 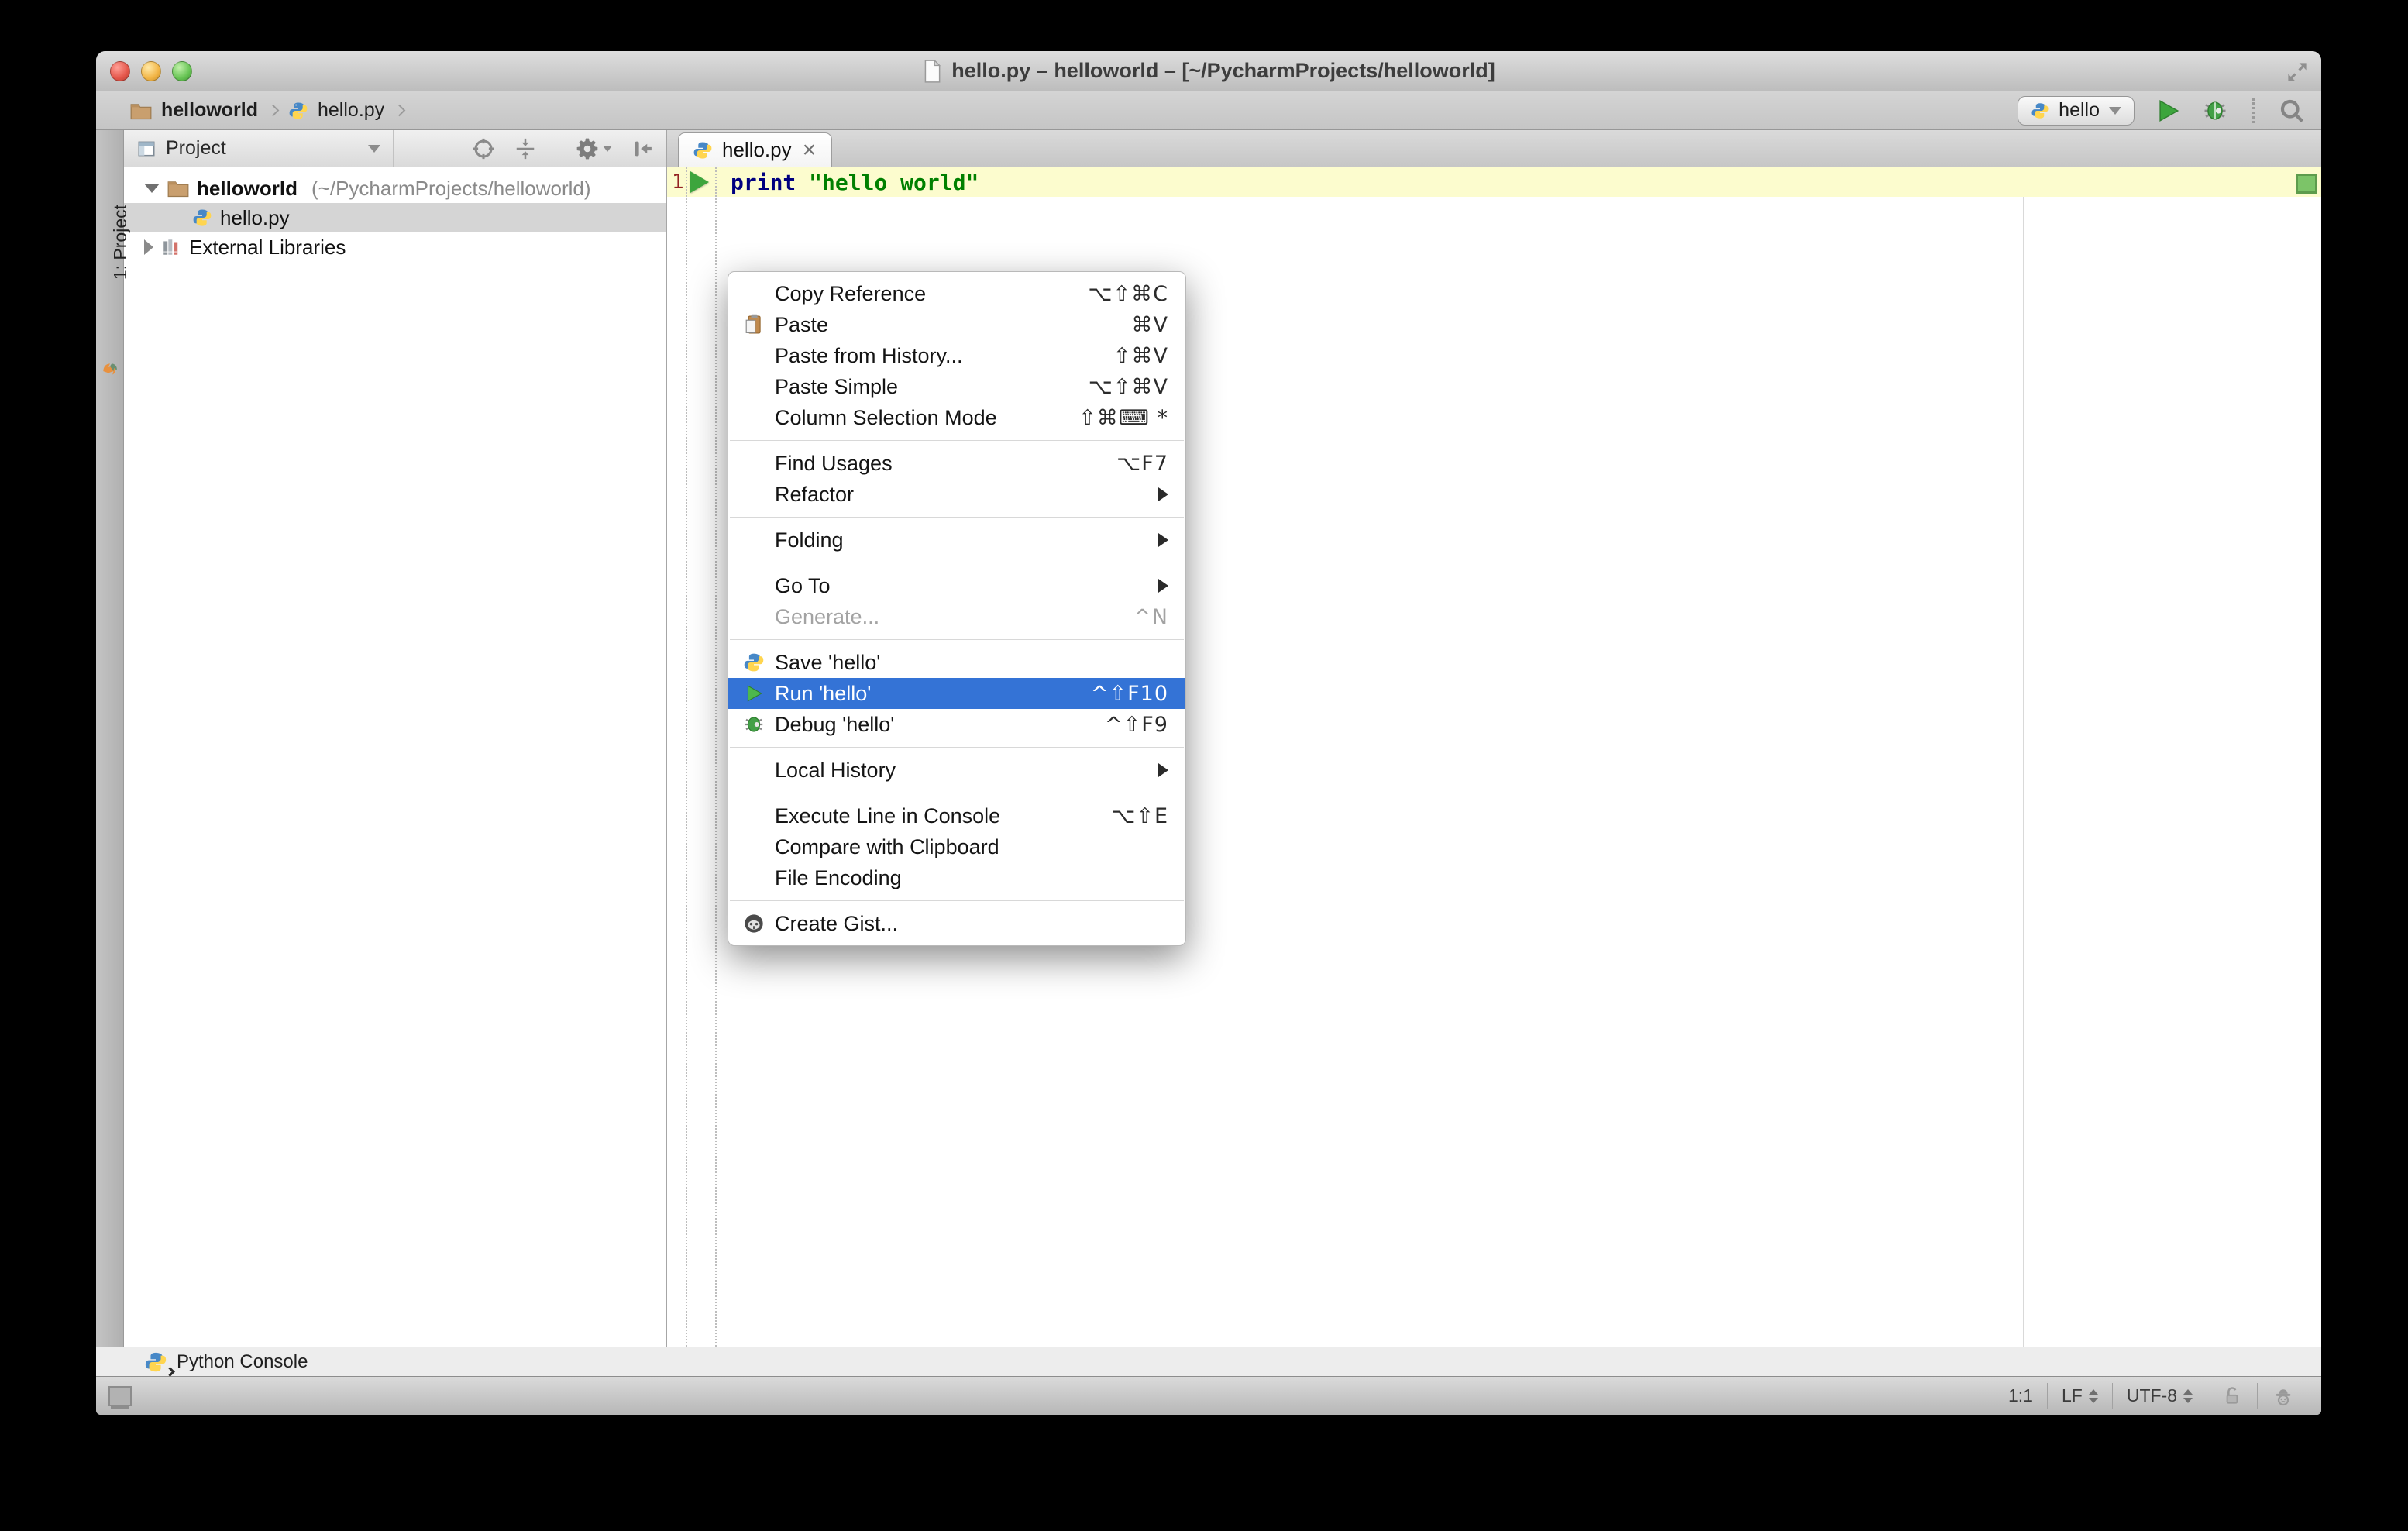 I want to click on python-icon, so click(x=754, y=662).